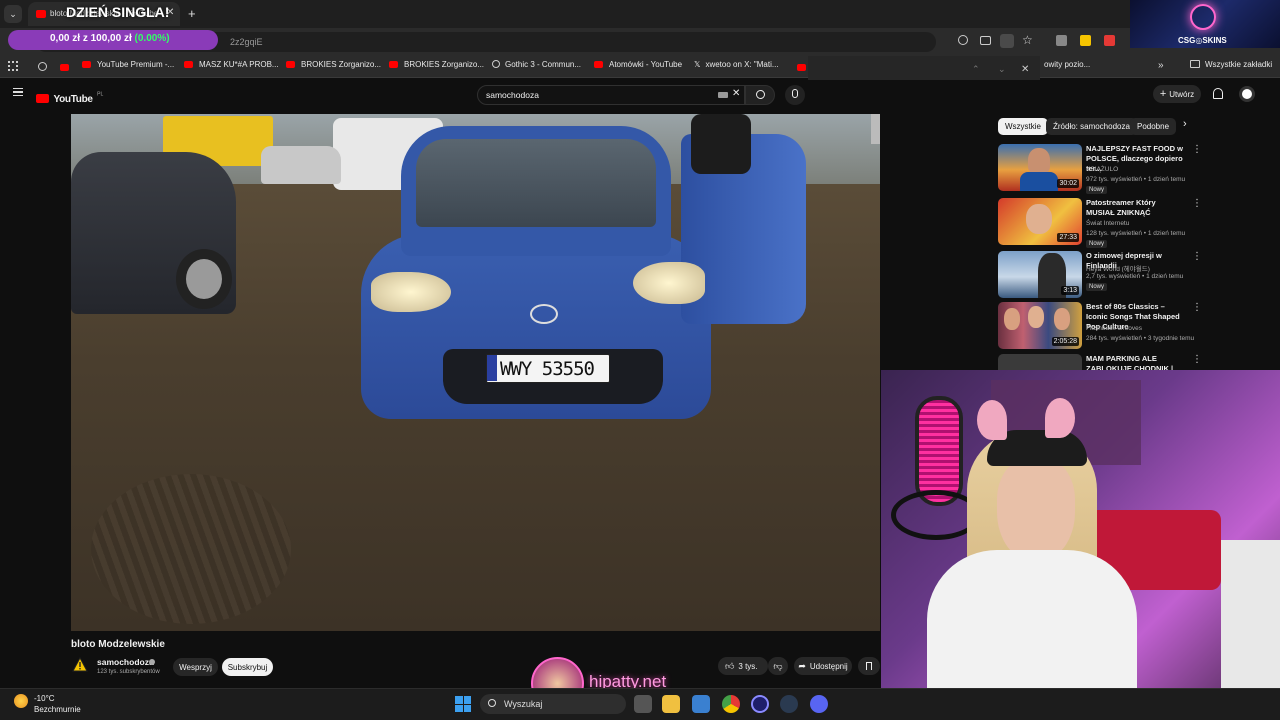 Image resolution: width=1280 pixels, height=720 pixels. I want to click on chevron-up-icon: ⌃, so click(976, 69).